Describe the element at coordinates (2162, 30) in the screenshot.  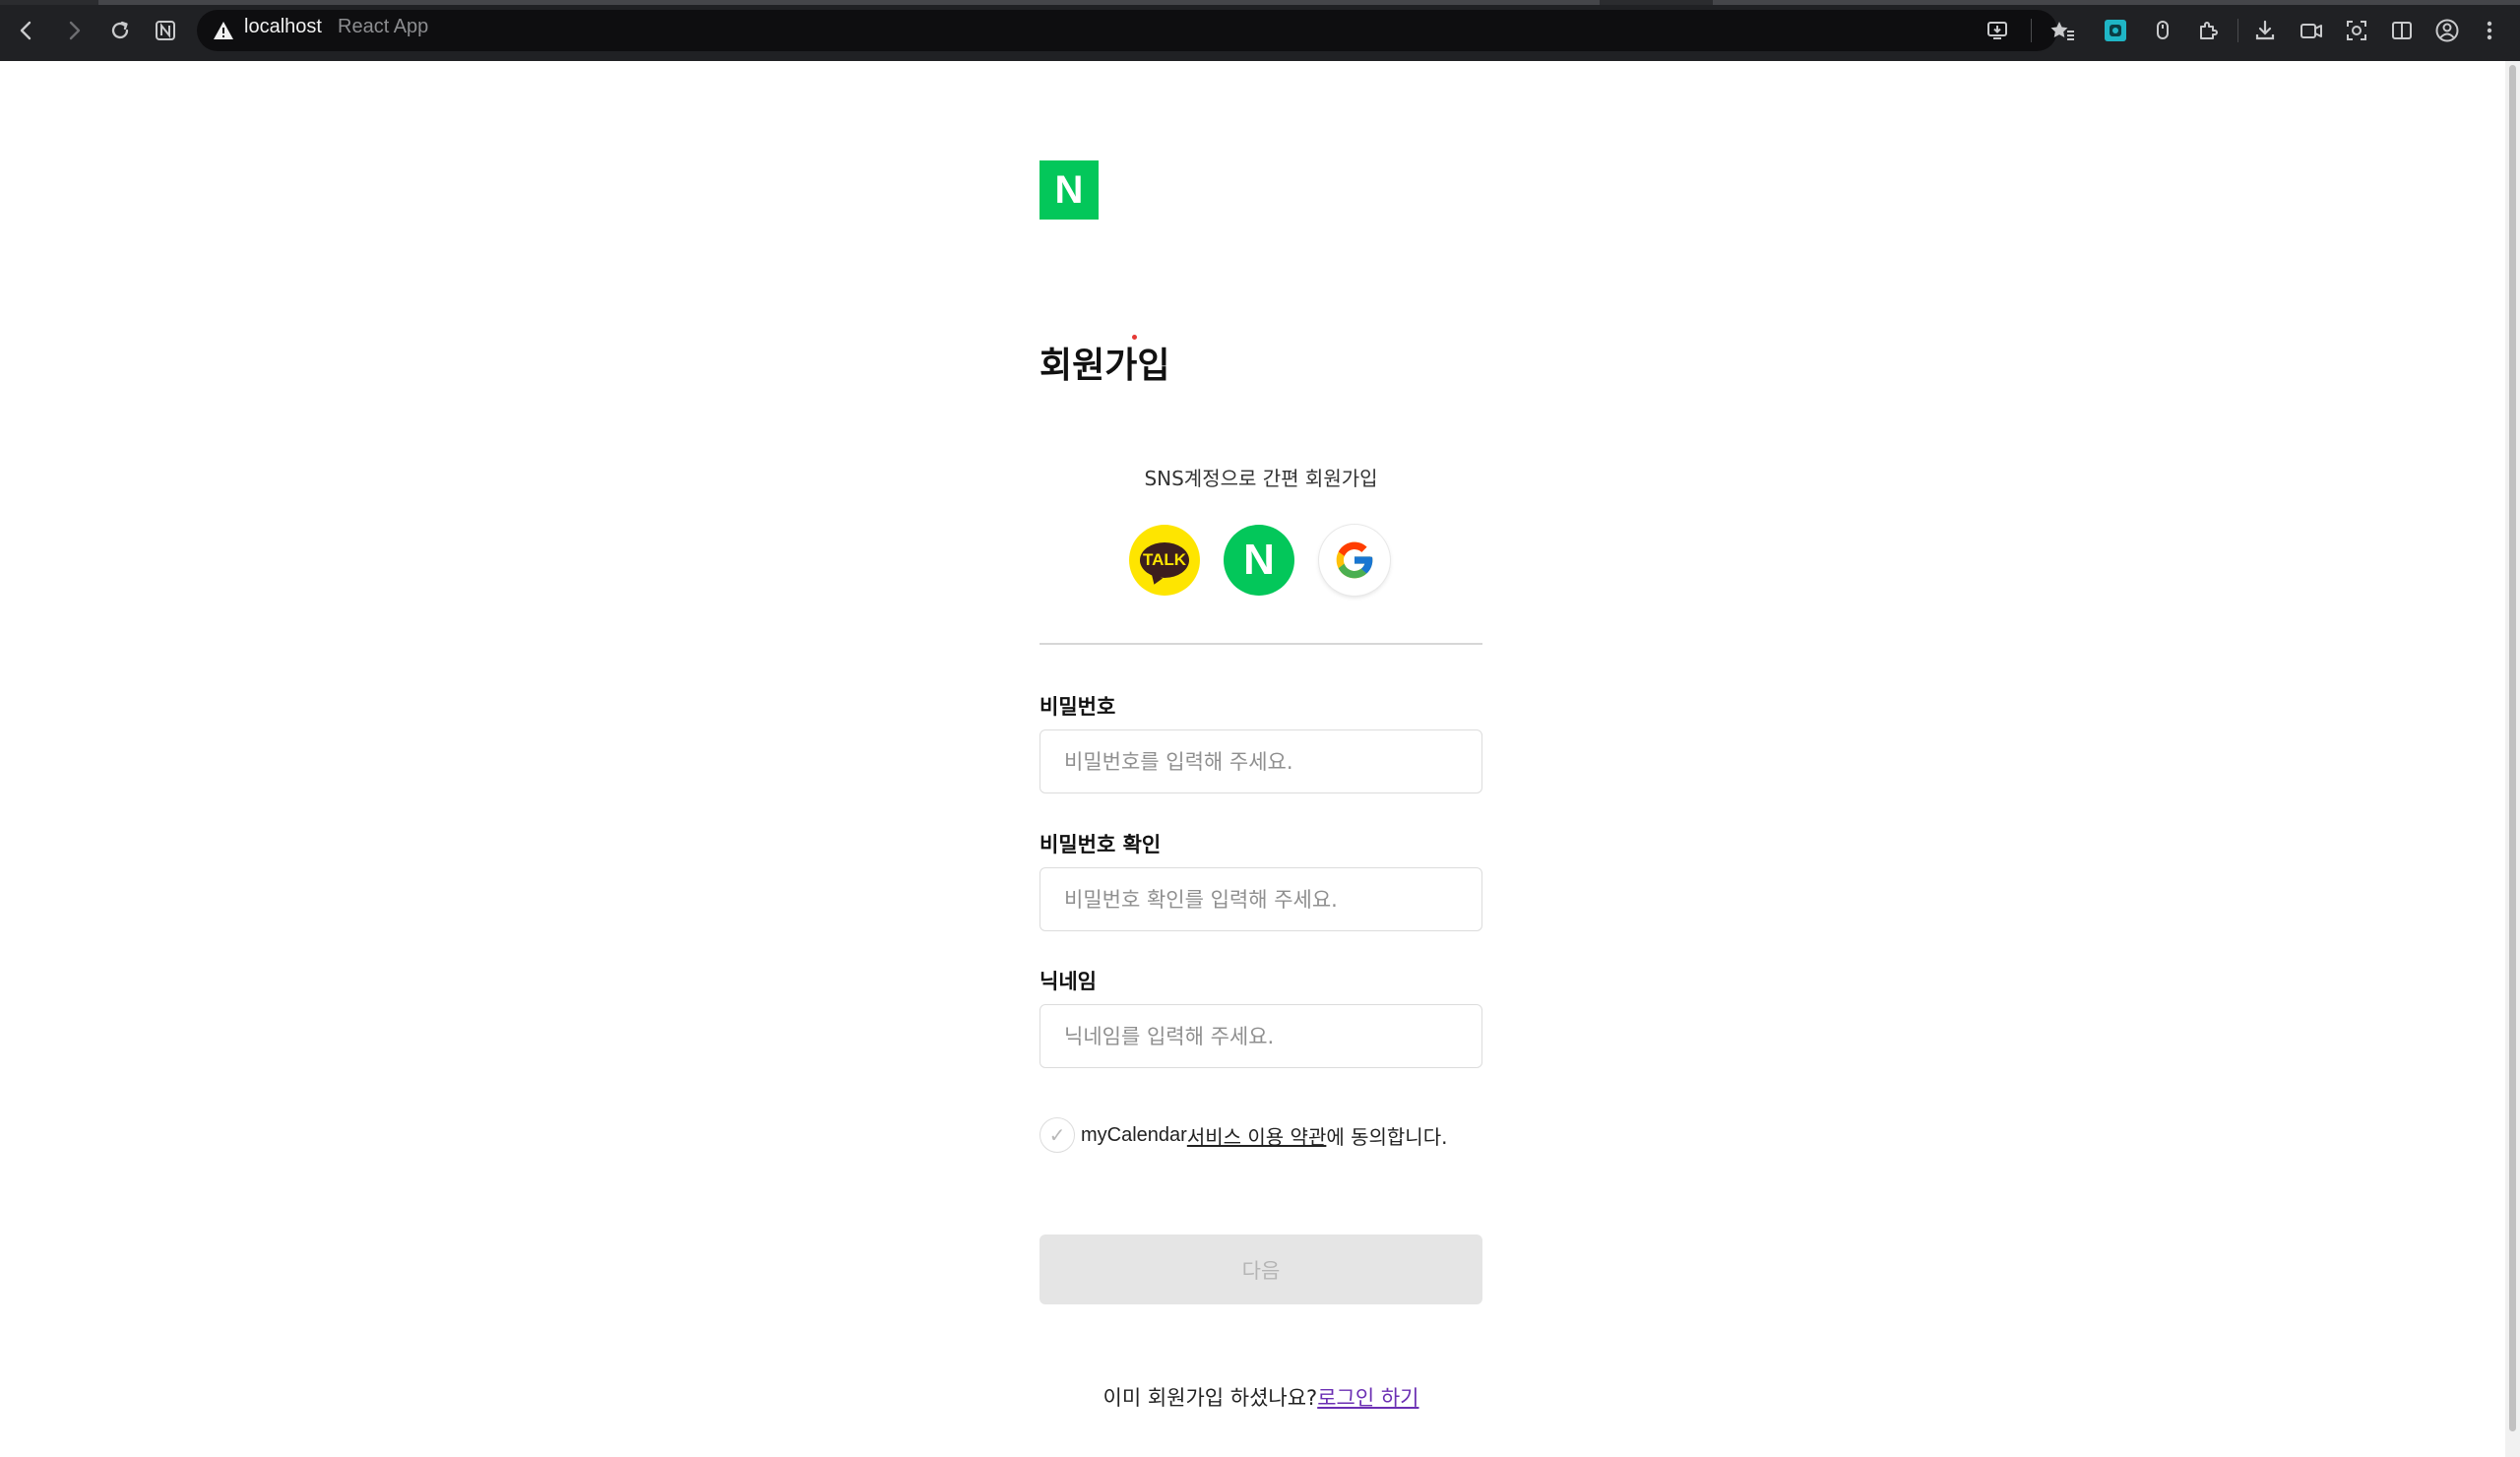
I see `mouse-extension-icon` at that location.